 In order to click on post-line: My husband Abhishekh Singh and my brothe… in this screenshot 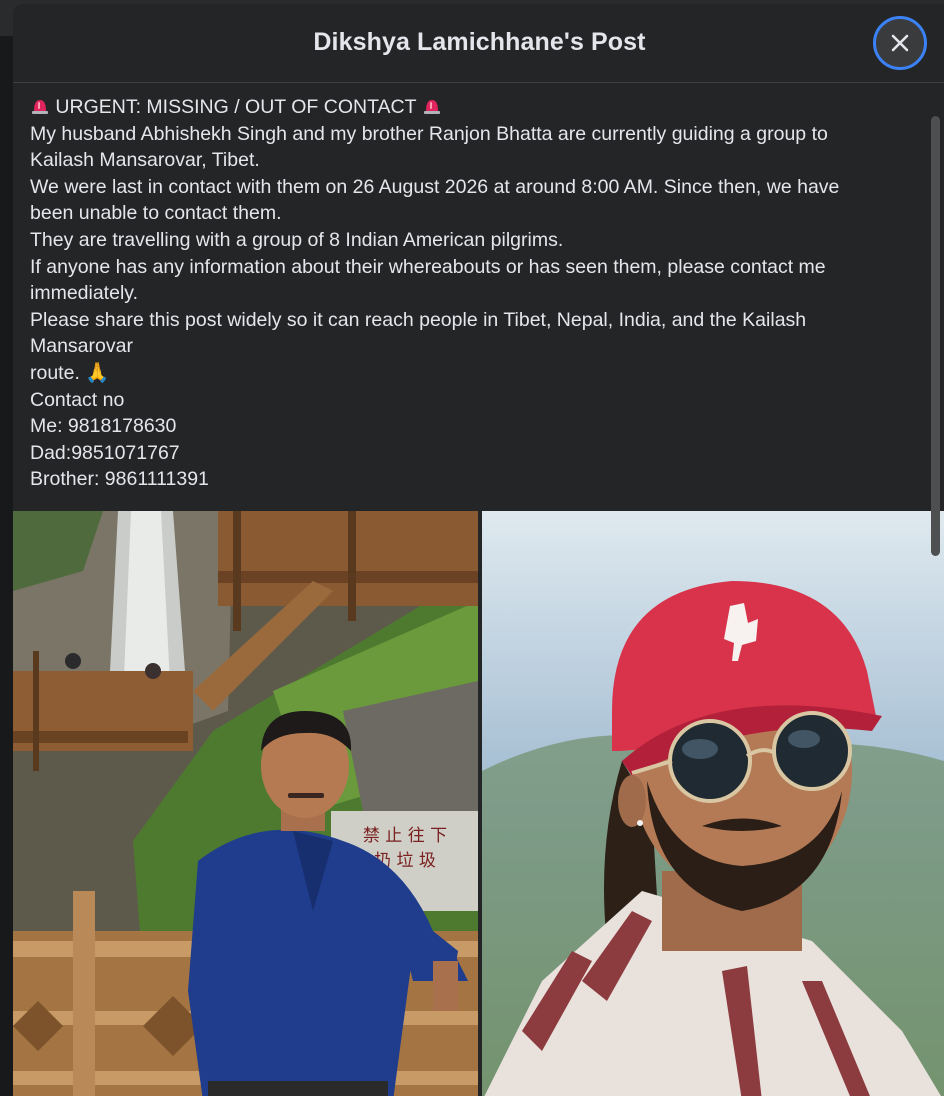, I will do `click(429, 133)`.